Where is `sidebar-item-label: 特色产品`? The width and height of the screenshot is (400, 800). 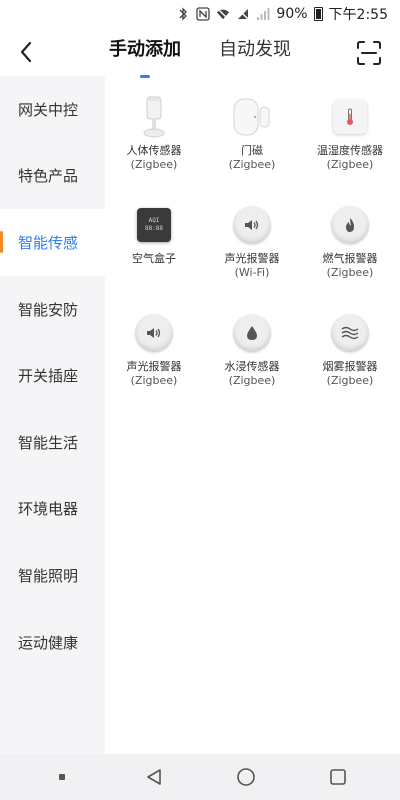 sidebar-item-label: 特色产品 is located at coordinates (48, 176).